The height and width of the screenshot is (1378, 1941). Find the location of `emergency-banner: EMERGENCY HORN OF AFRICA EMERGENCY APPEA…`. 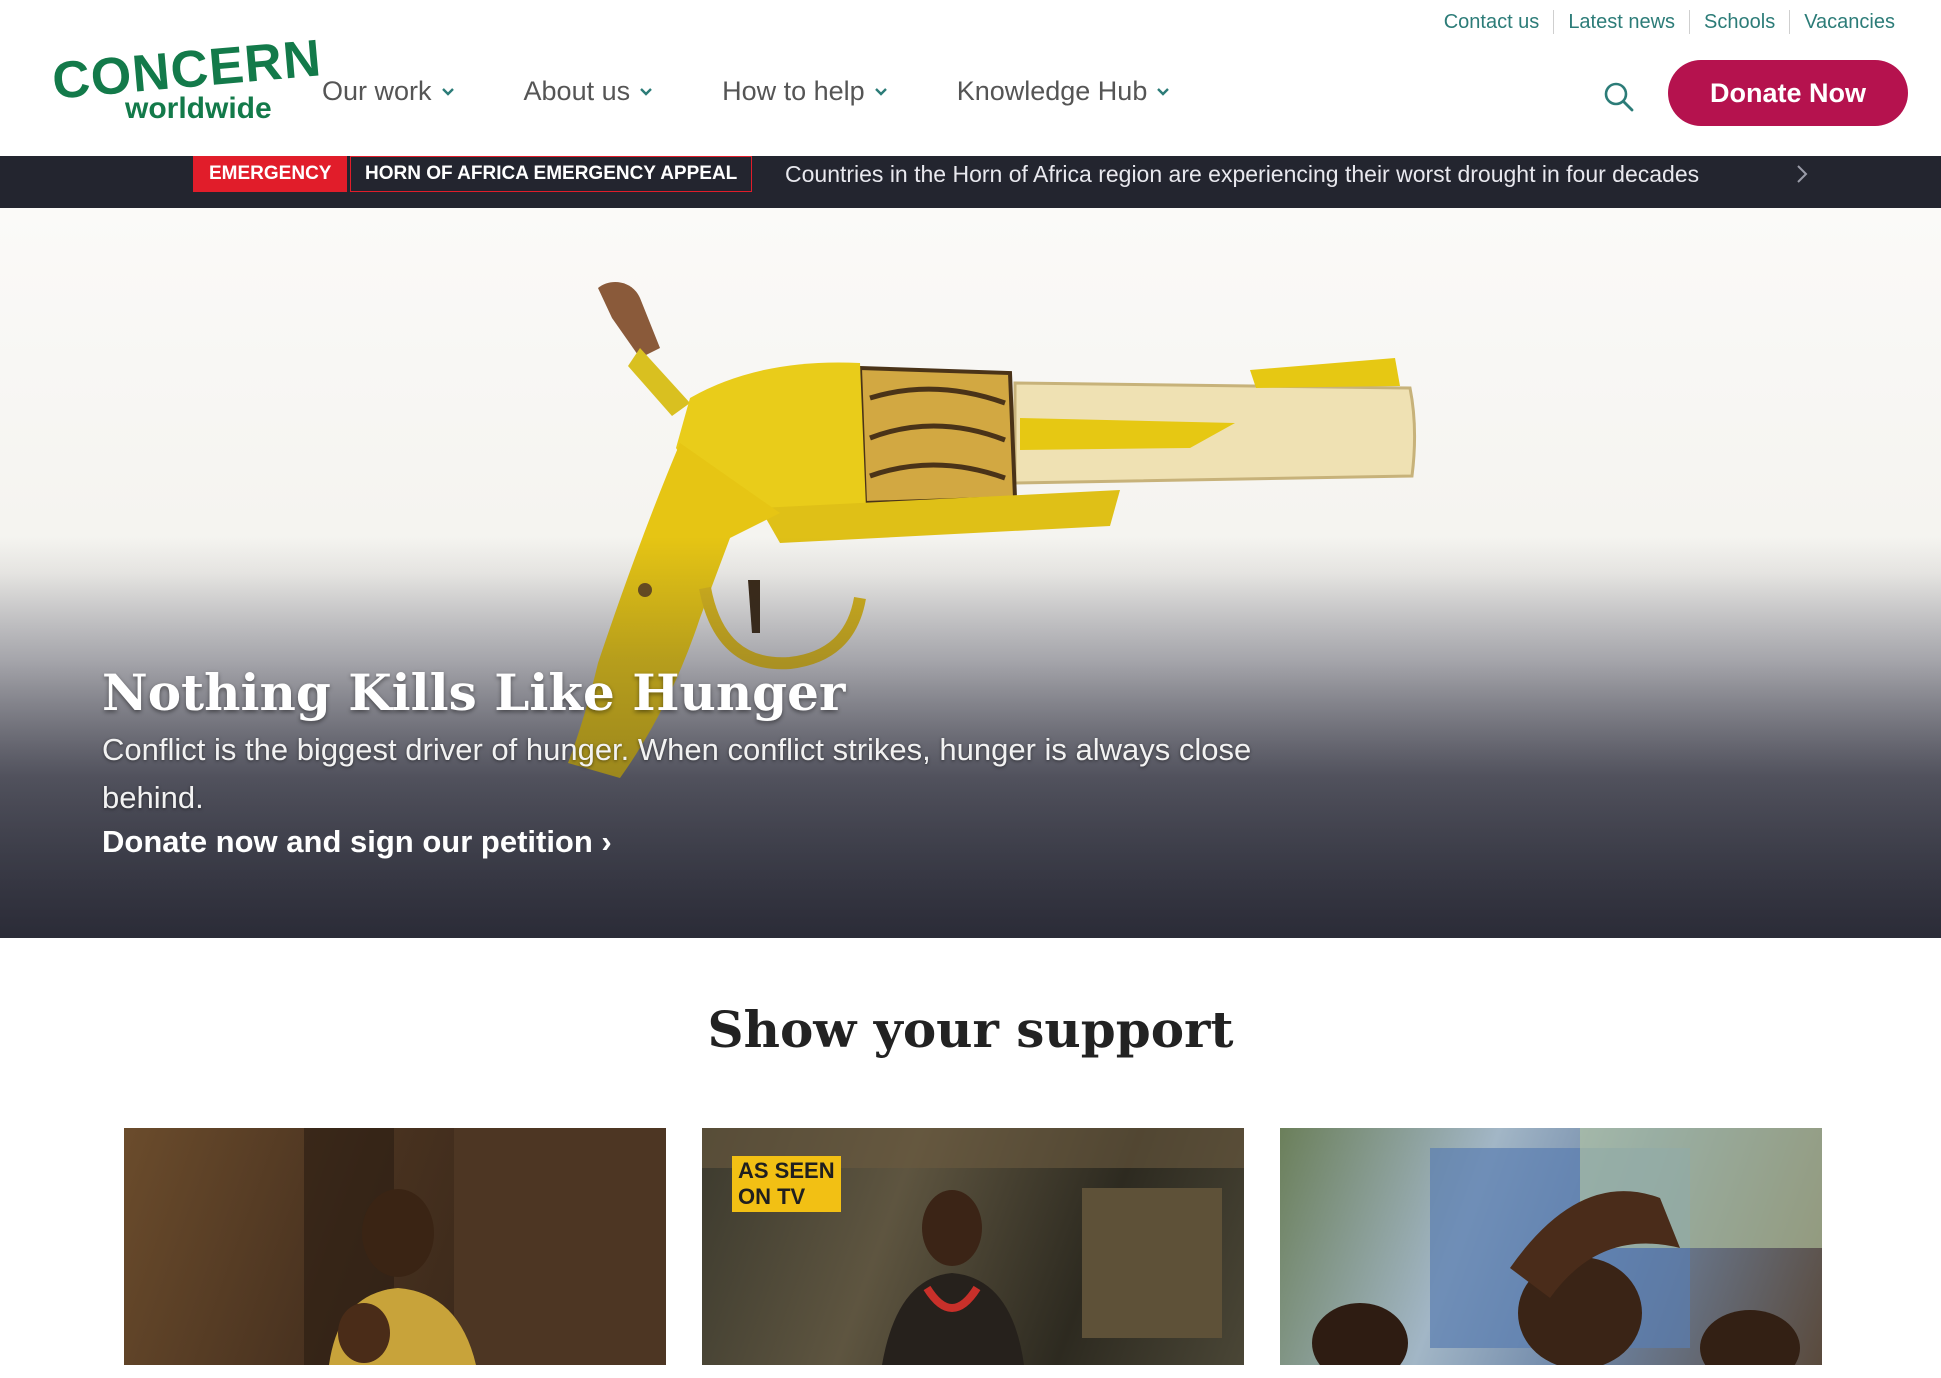

emergency-banner: EMERGENCY HORN OF AFRICA EMERGENCY APPEA… is located at coordinates (970, 182).